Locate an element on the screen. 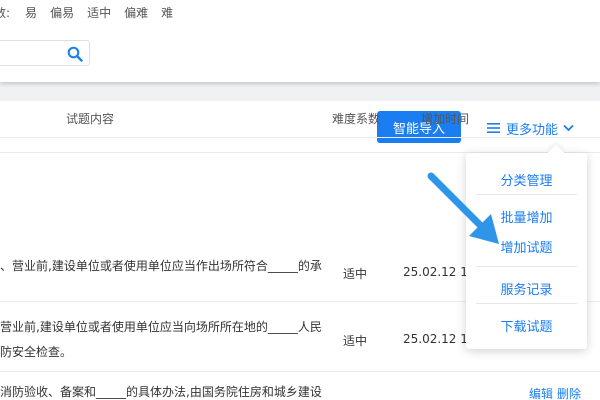 The image size is (600, 400). difficulty-option-medium: 适中 is located at coordinates (99, 12).